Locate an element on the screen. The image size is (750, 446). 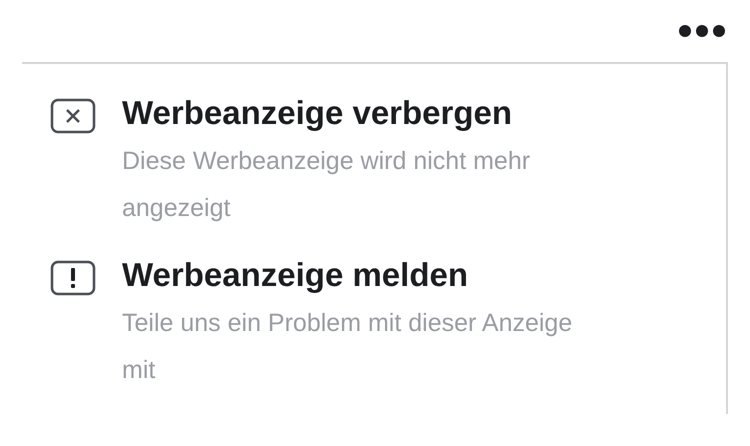
menu-item-title: Werbeanzeige melden is located at coordinates (296, 275).